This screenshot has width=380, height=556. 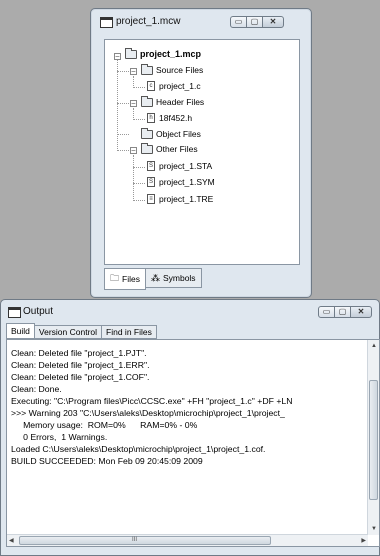 I want to click on tab-version-control: Version Control, so click(x=68, y=332).